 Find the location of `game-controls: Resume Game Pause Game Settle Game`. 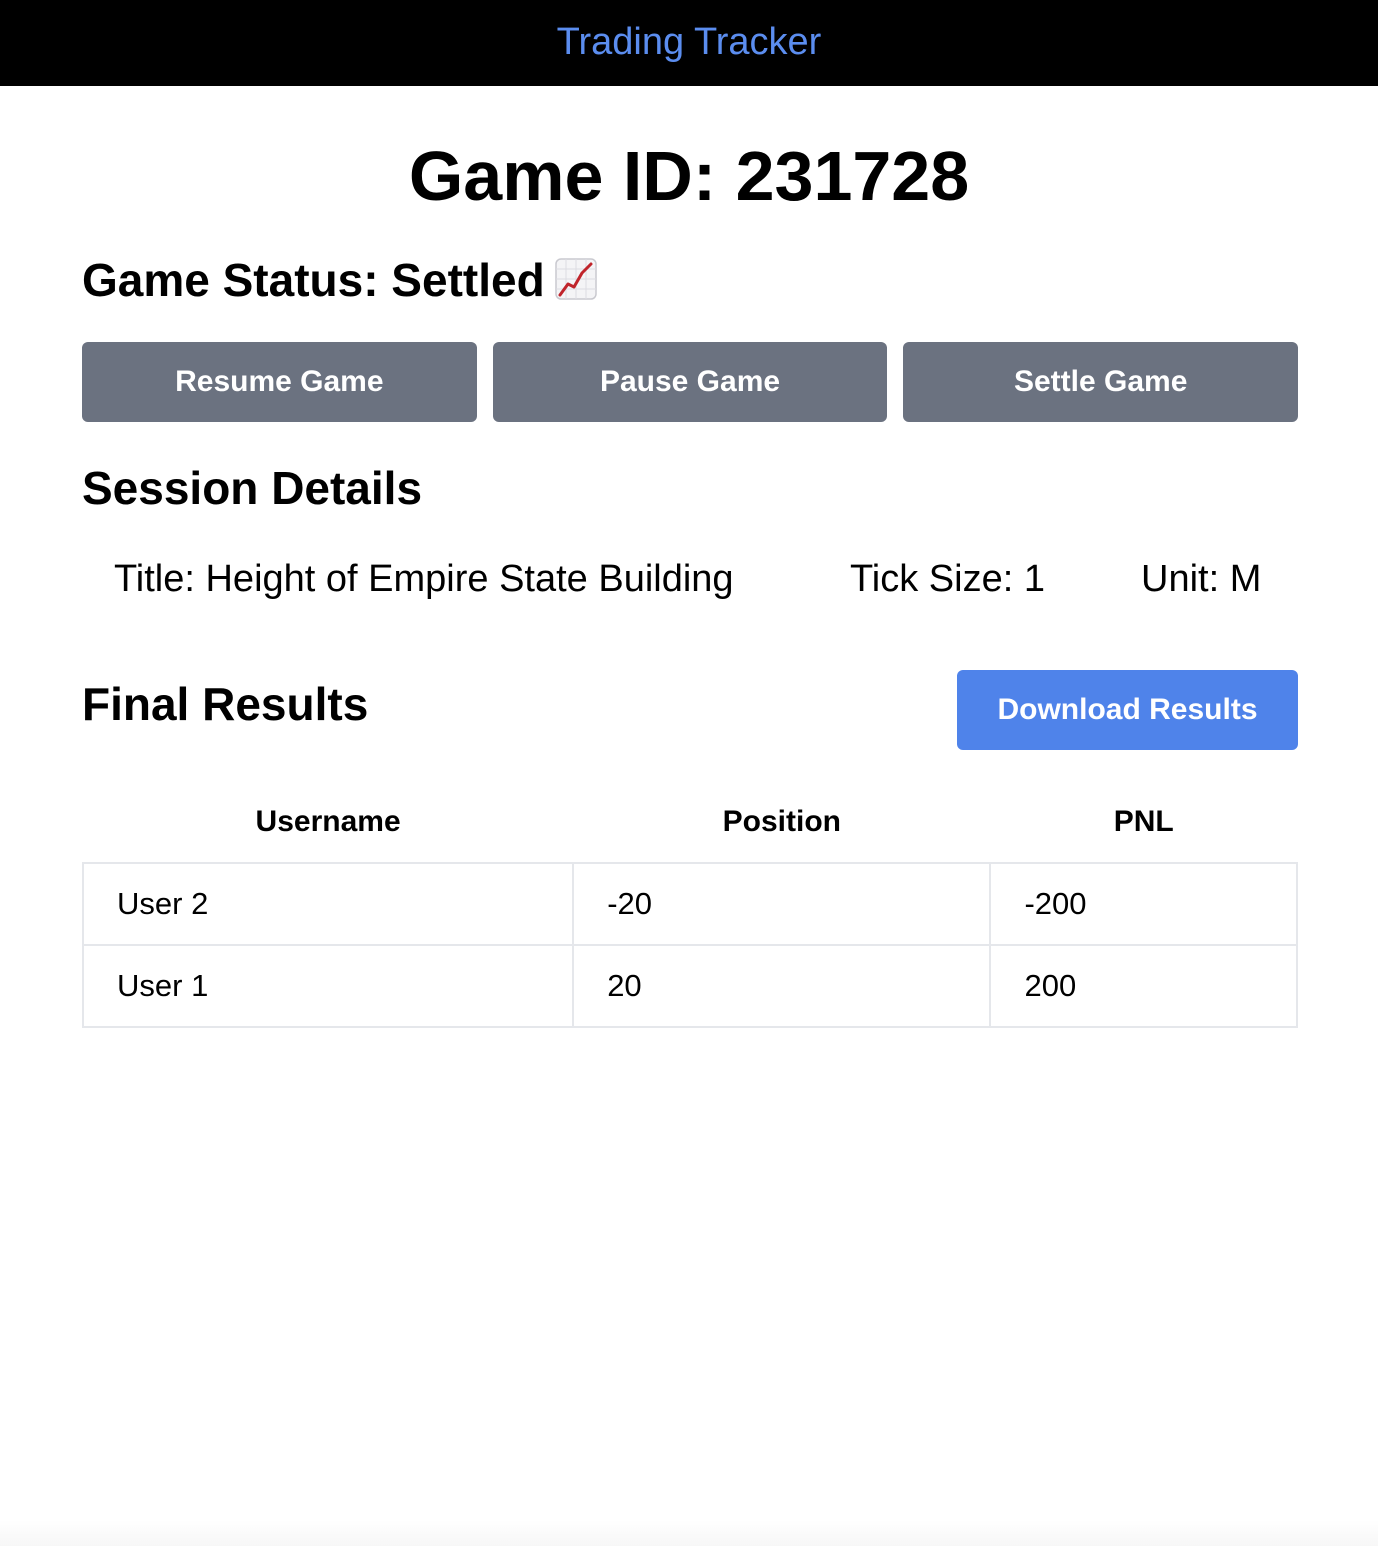

game-controls: Resume Game Pause Game Settle Game is located at coordinates (690, 382).